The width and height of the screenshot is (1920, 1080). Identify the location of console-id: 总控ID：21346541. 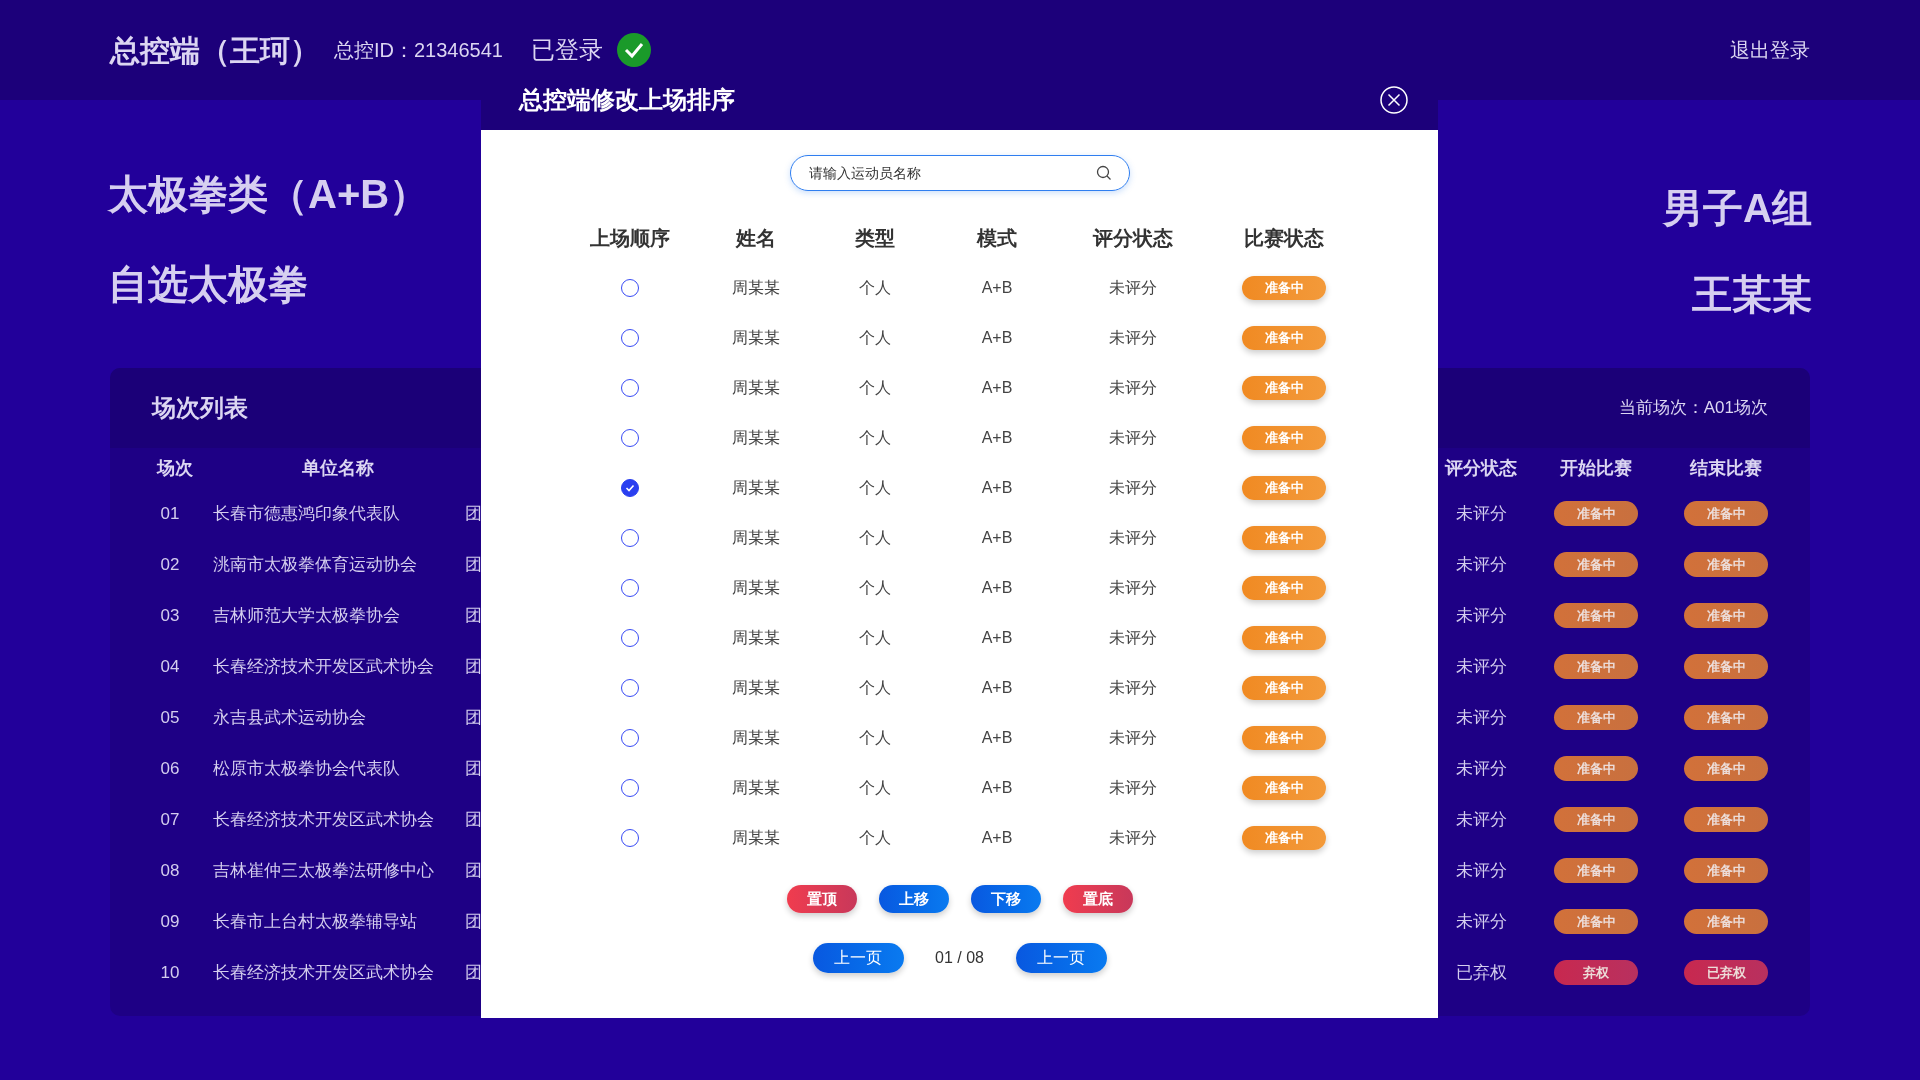
(418, 50).